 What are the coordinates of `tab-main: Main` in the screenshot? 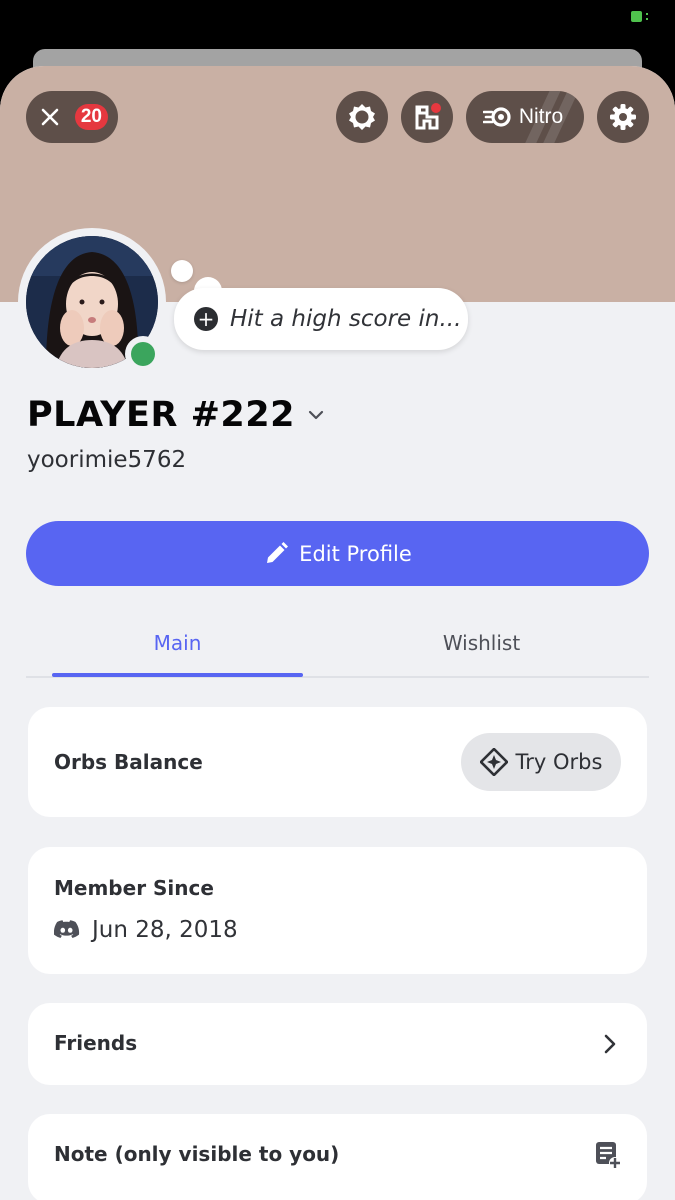 It's located at (177, 643).